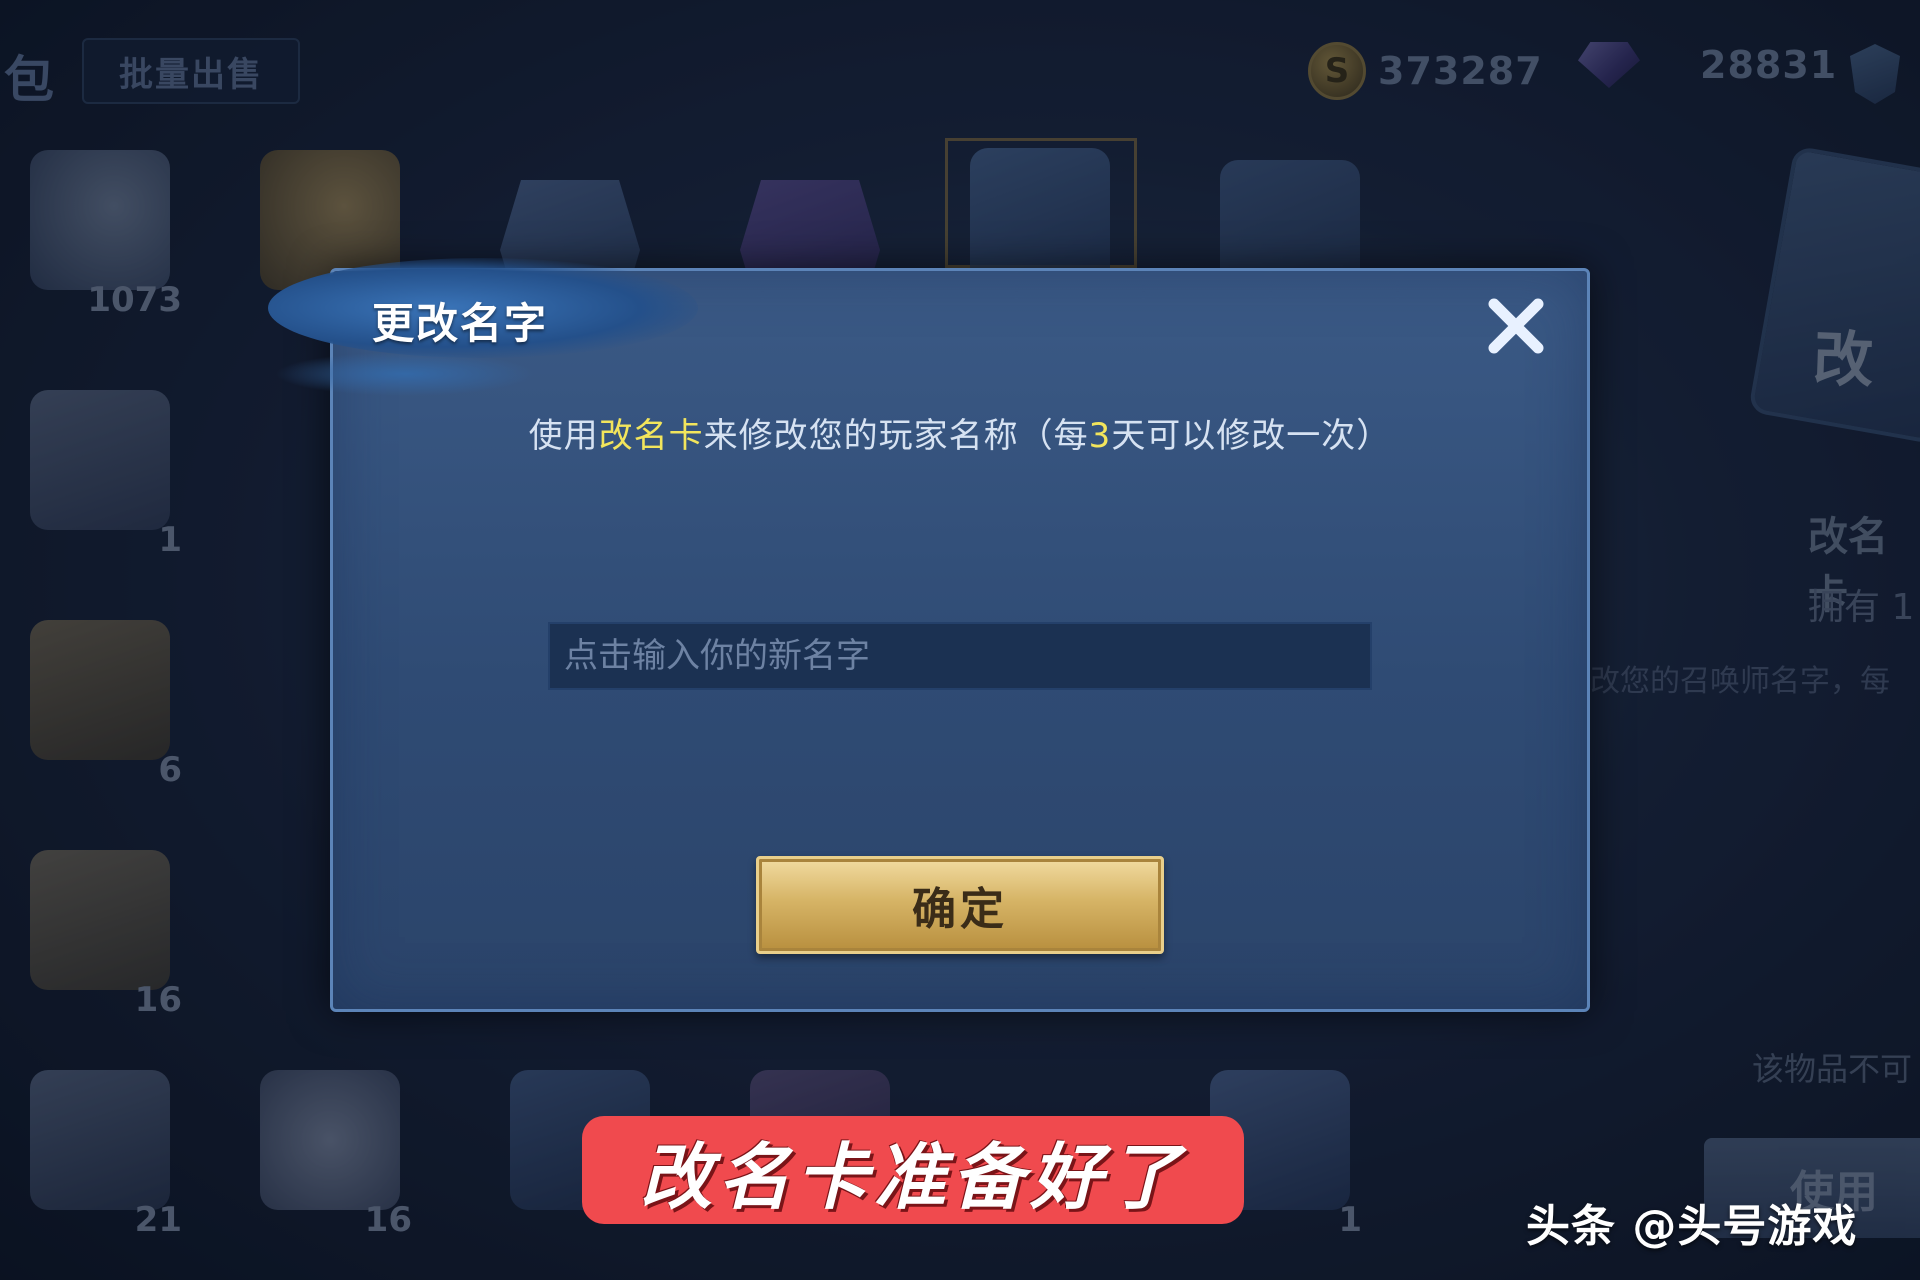 The image size is (1920, 1280). I want to click on close-icon, so click(1516, 326).